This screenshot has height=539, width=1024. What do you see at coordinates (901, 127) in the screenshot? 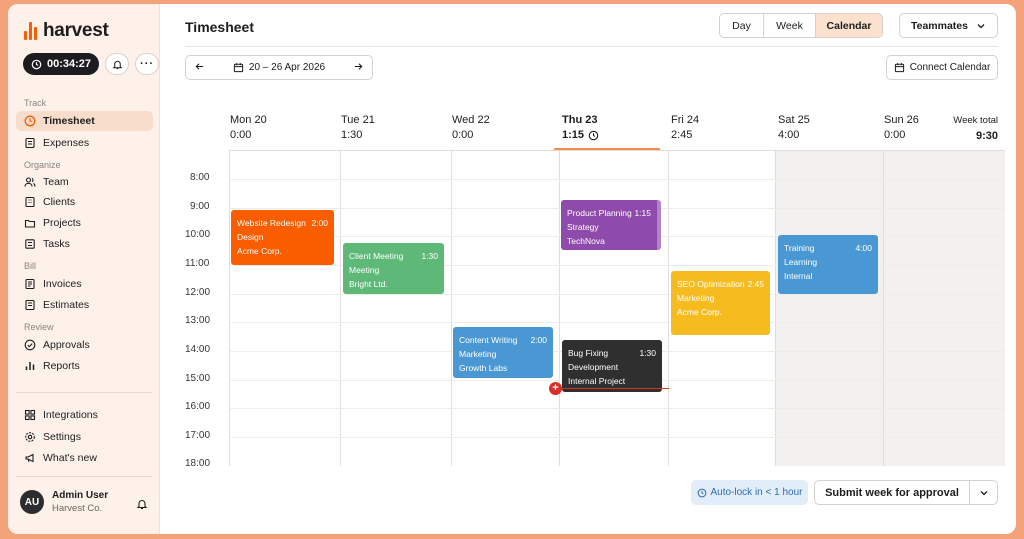
I see `day-header-sun: Sun 26 0:00` at bounding box center [901, 127].